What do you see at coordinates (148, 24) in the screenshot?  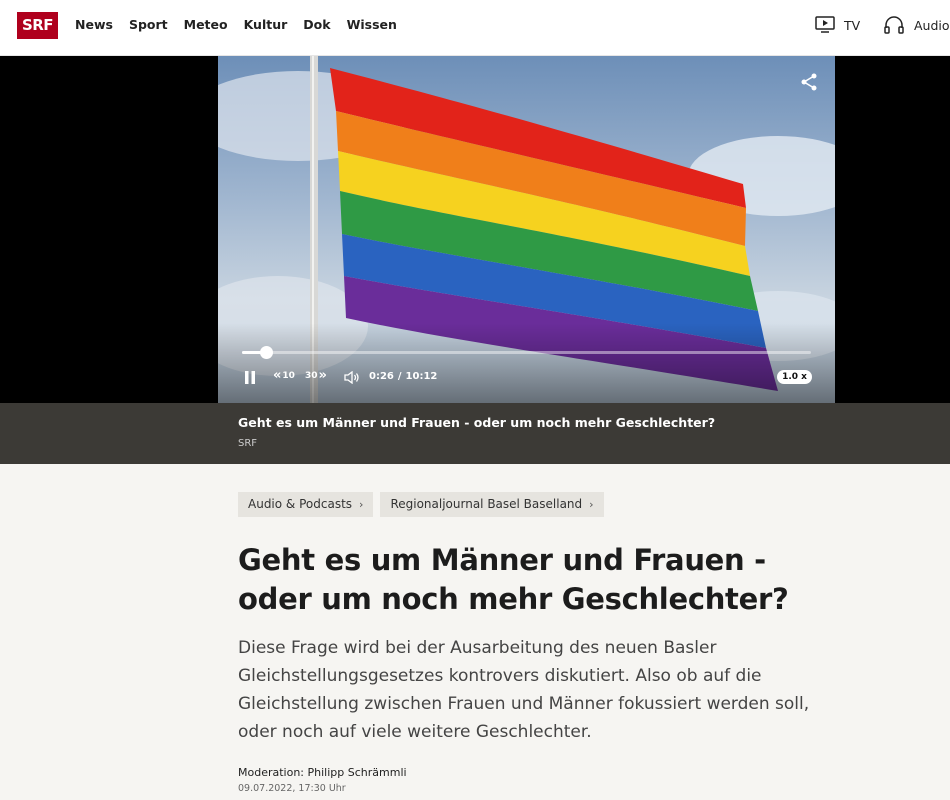 I see `nav-item-sport: Sport` at bounding box center [148, 24].